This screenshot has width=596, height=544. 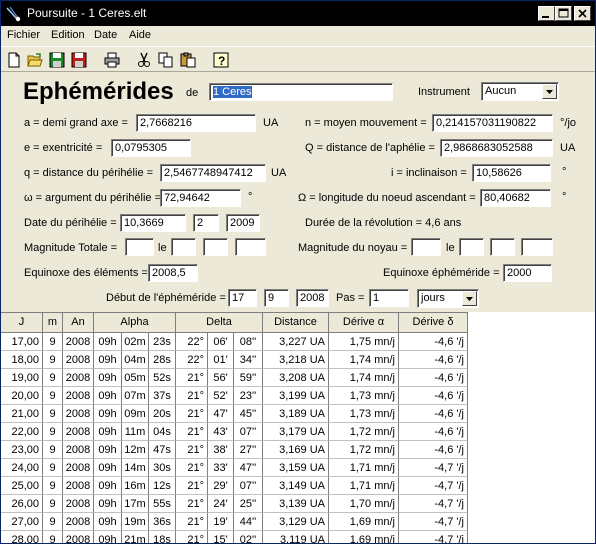 I want to click on duree-revolution-label: Durée de la révolution = 4,6 ans, so click(x=383, y=223).